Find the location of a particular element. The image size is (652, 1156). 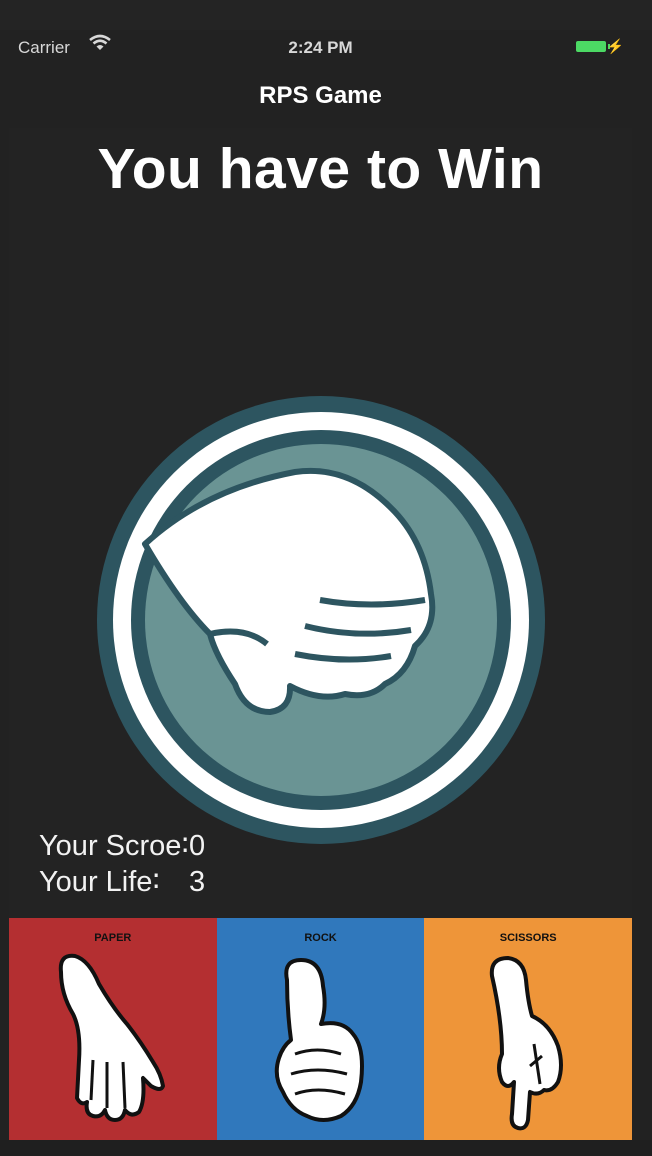

top-chrome is located at coordinates (326, 15).